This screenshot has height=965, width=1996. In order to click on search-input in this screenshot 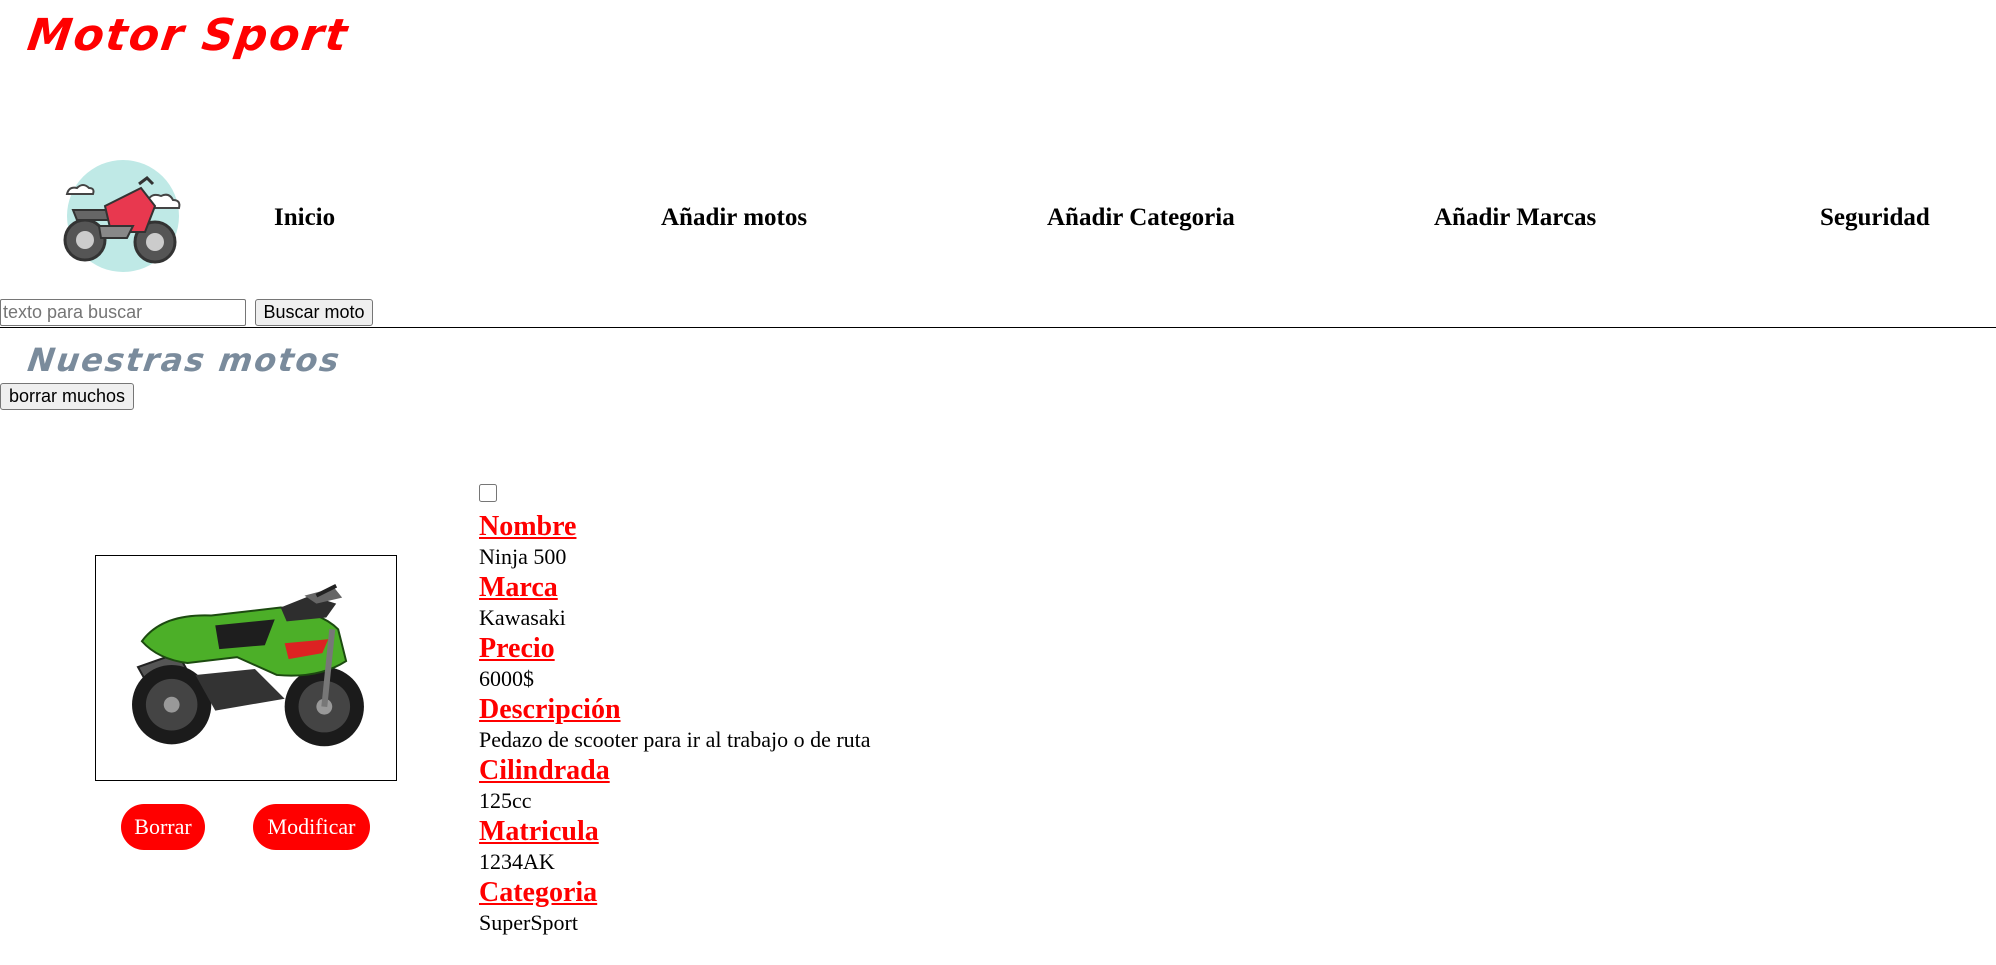, I will do `click(123, 312)`.